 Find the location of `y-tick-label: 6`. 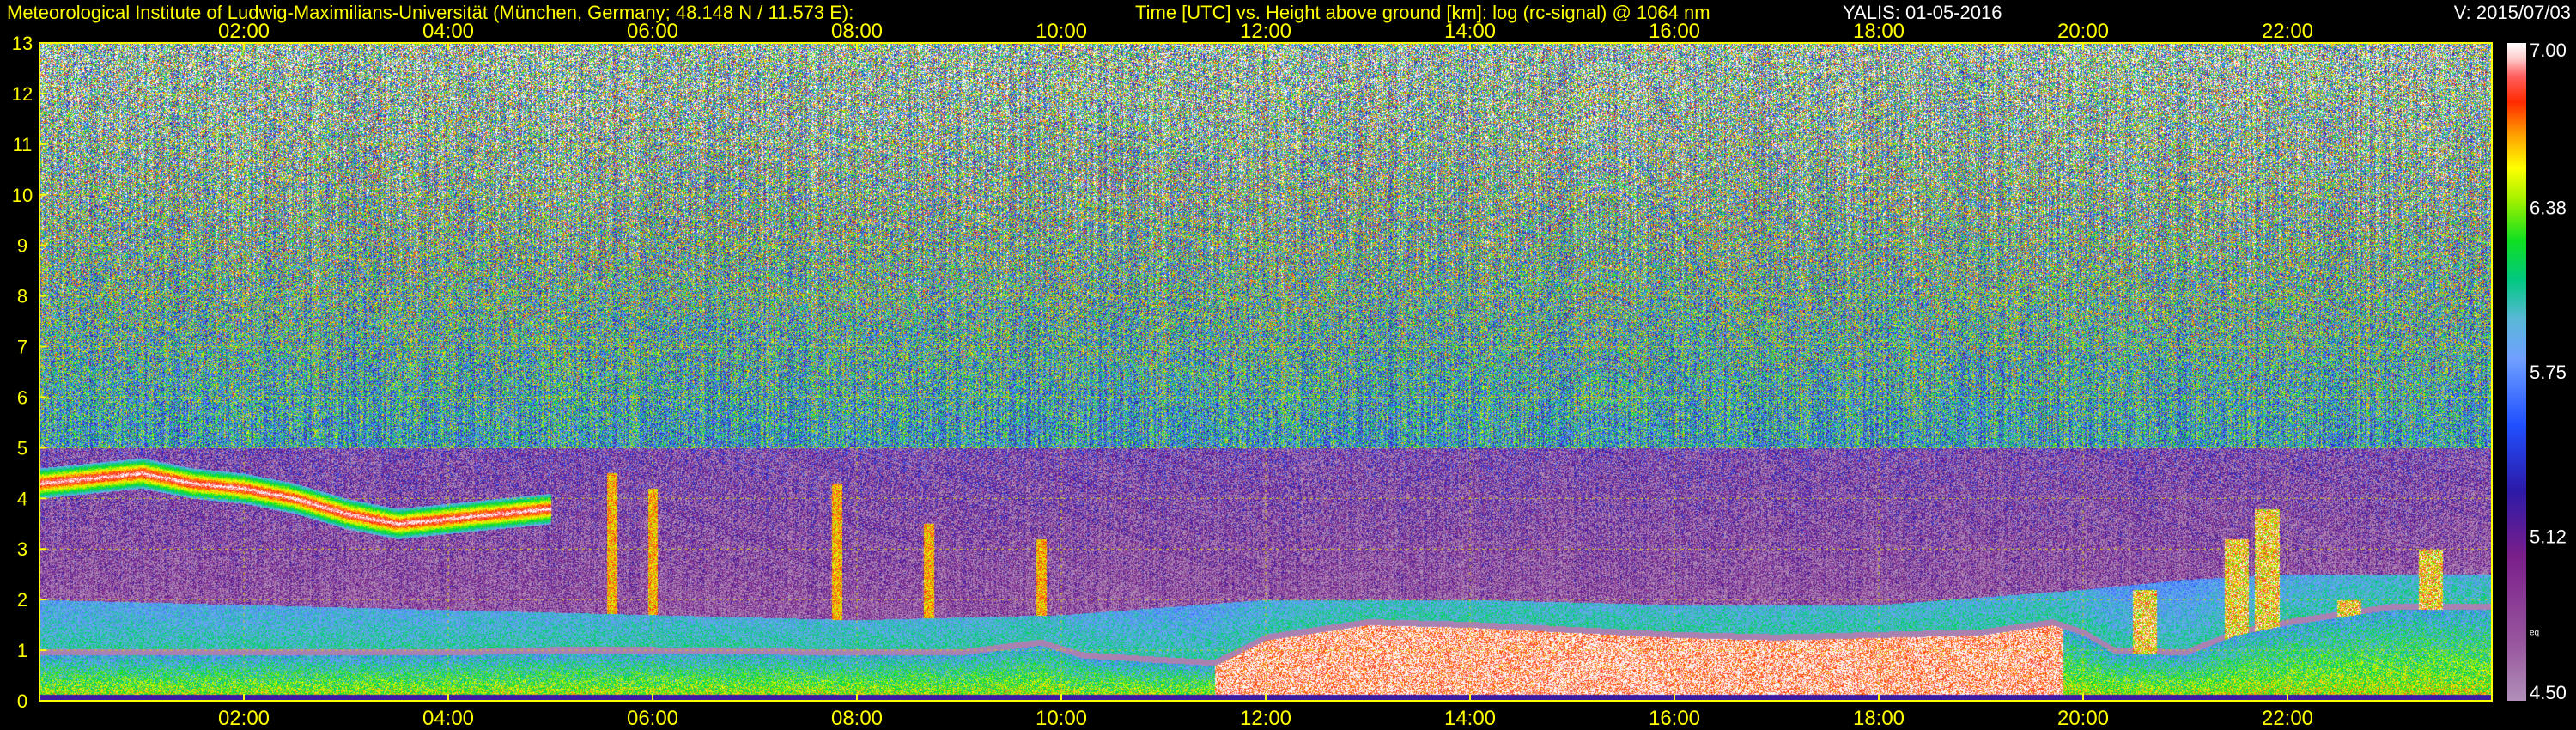

y-tick-label: 6 is located at coordinates (22, 397).